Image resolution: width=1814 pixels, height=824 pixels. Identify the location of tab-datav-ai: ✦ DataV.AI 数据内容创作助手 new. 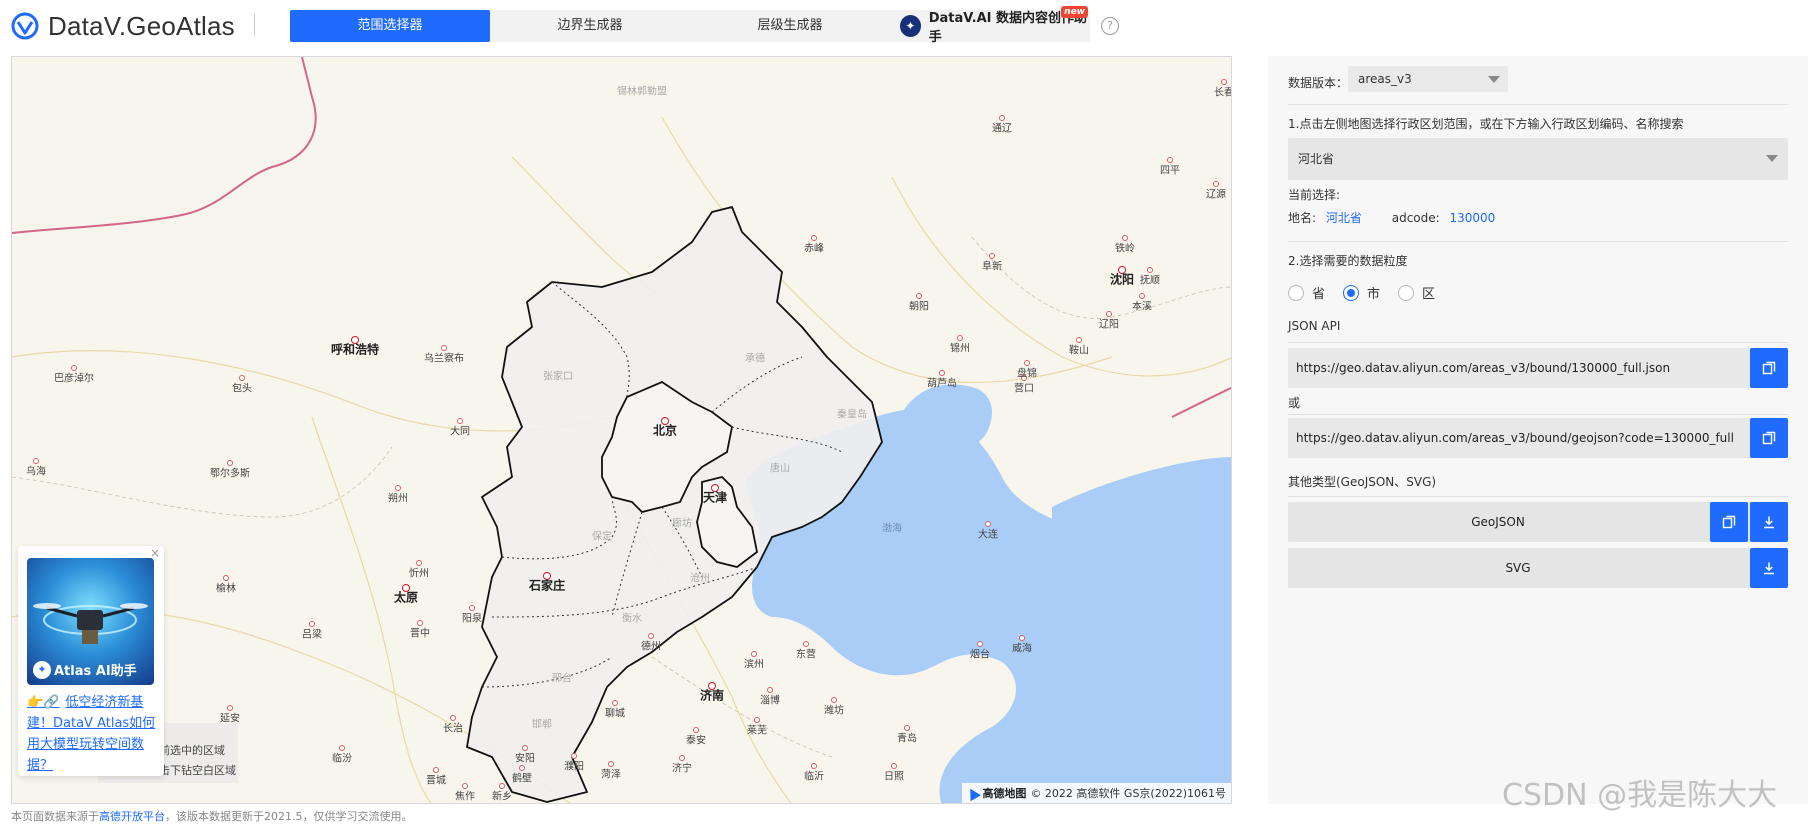
(990, 25).